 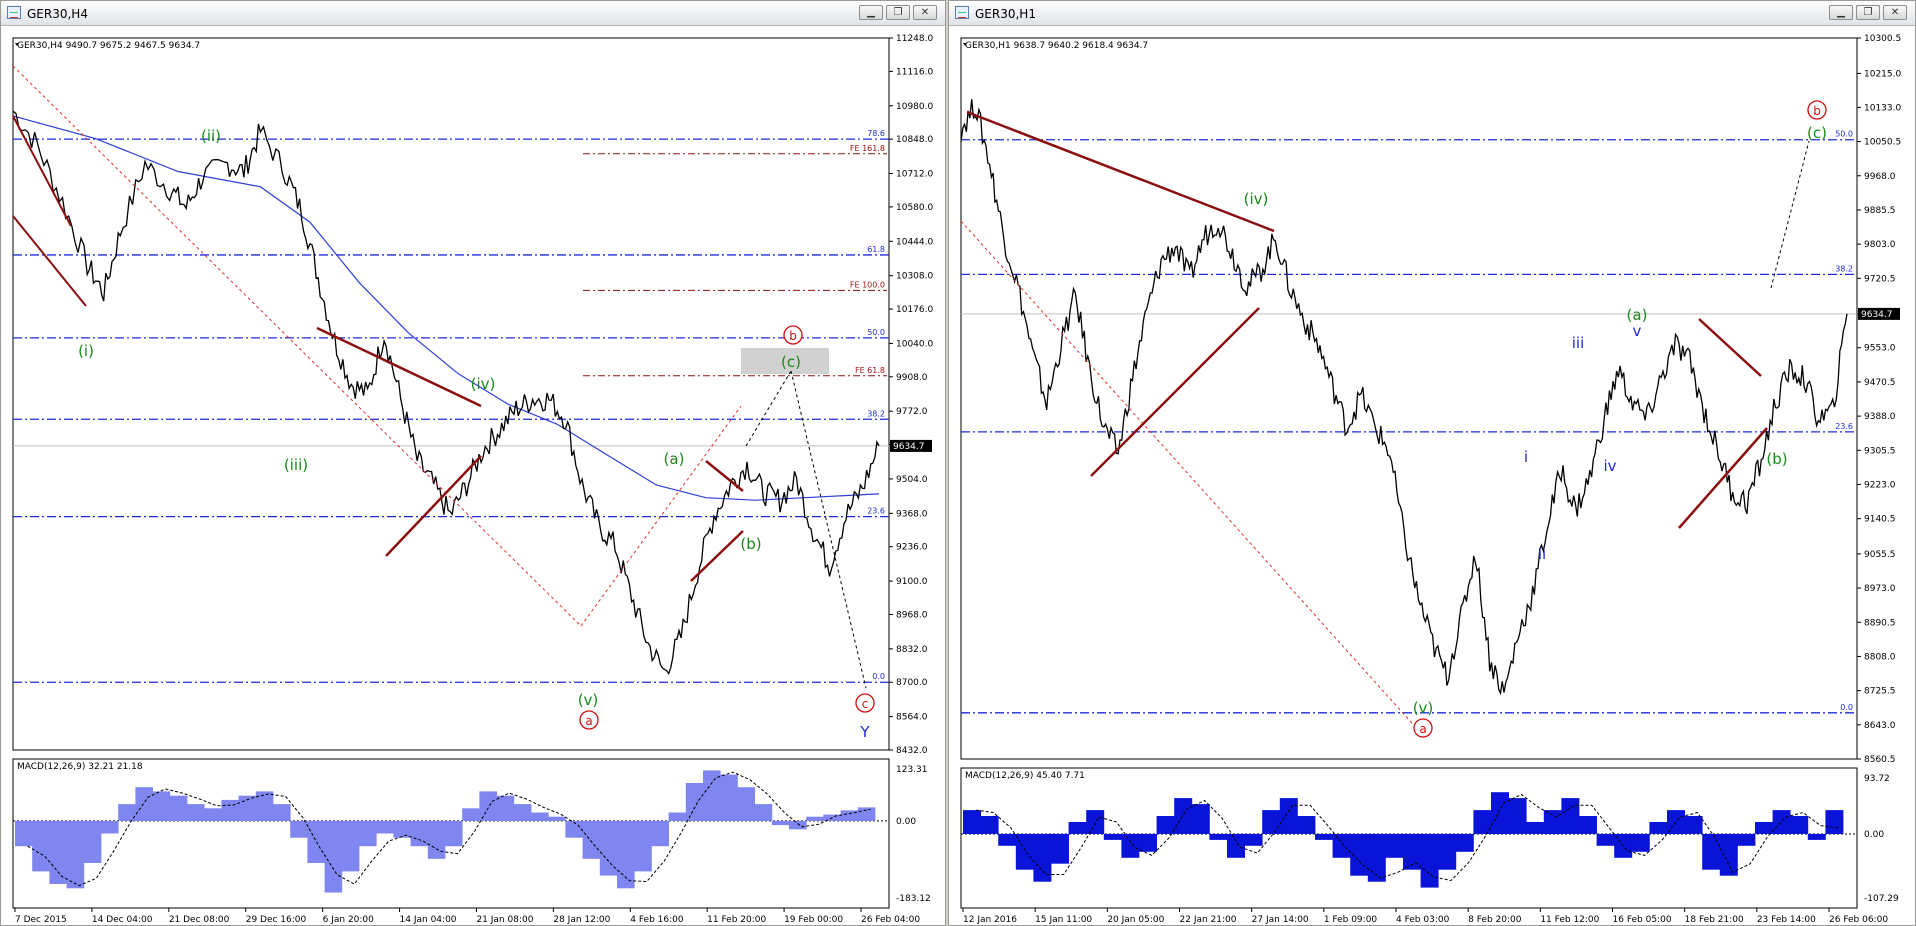 What do you see at coordinates (1846, 707) in the screenshot?
I see `fib-level-label: 0.0` at bounding box center [1846, 707].